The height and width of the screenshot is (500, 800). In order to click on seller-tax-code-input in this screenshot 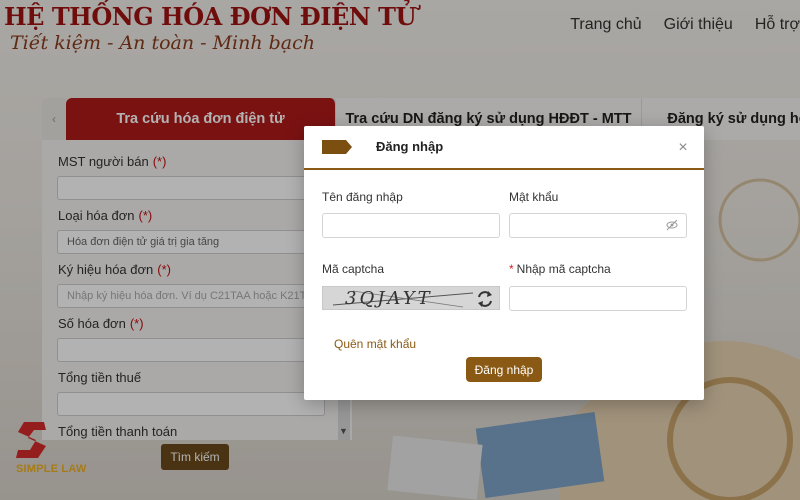, I will do `click(191, 188)`.